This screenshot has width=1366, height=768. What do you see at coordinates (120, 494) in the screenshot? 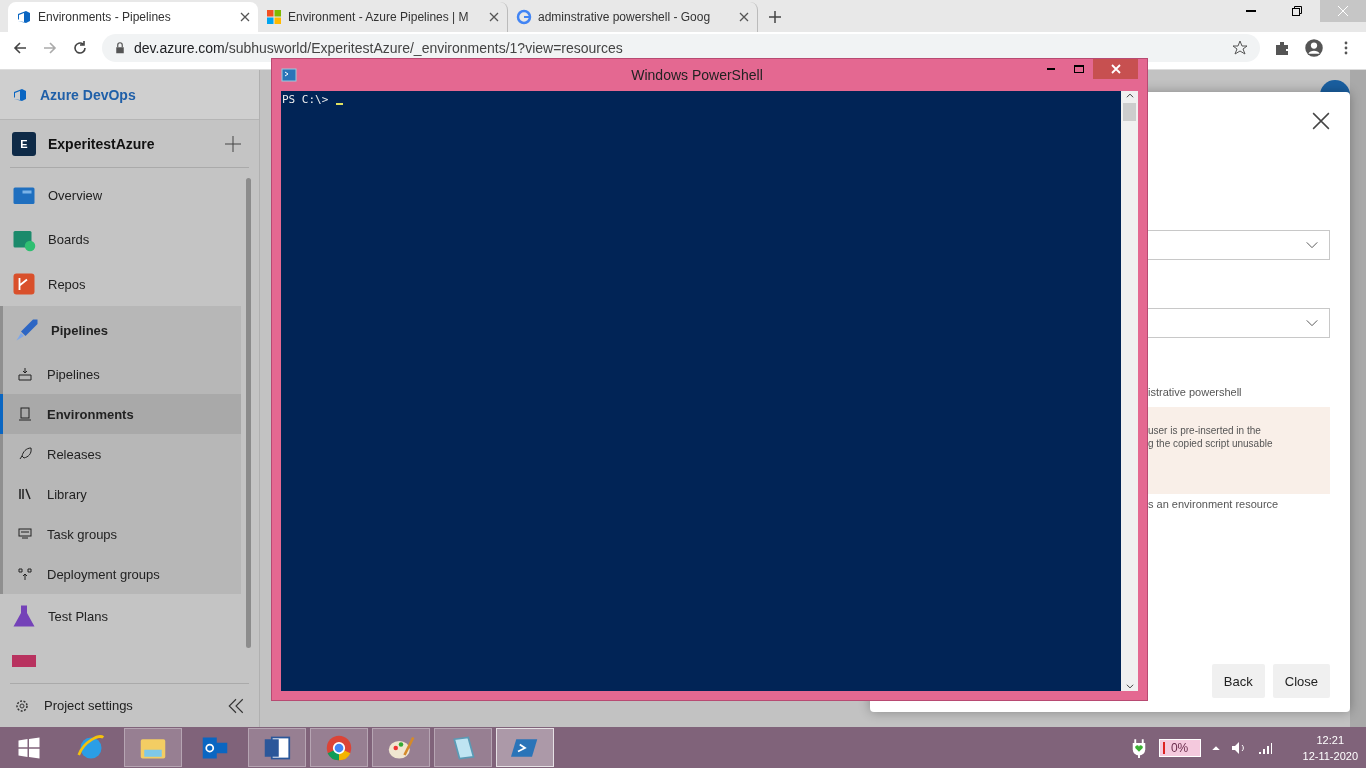
I see `nav-subitem: Library` at bounding box center [120, 494].